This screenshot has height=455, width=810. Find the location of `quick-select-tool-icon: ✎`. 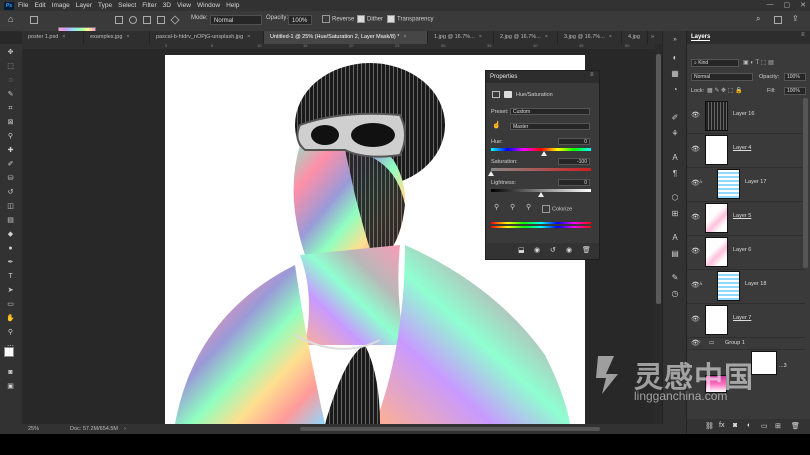

quick-select-tool-icon: ✎ is located at coordinates (10, 94).